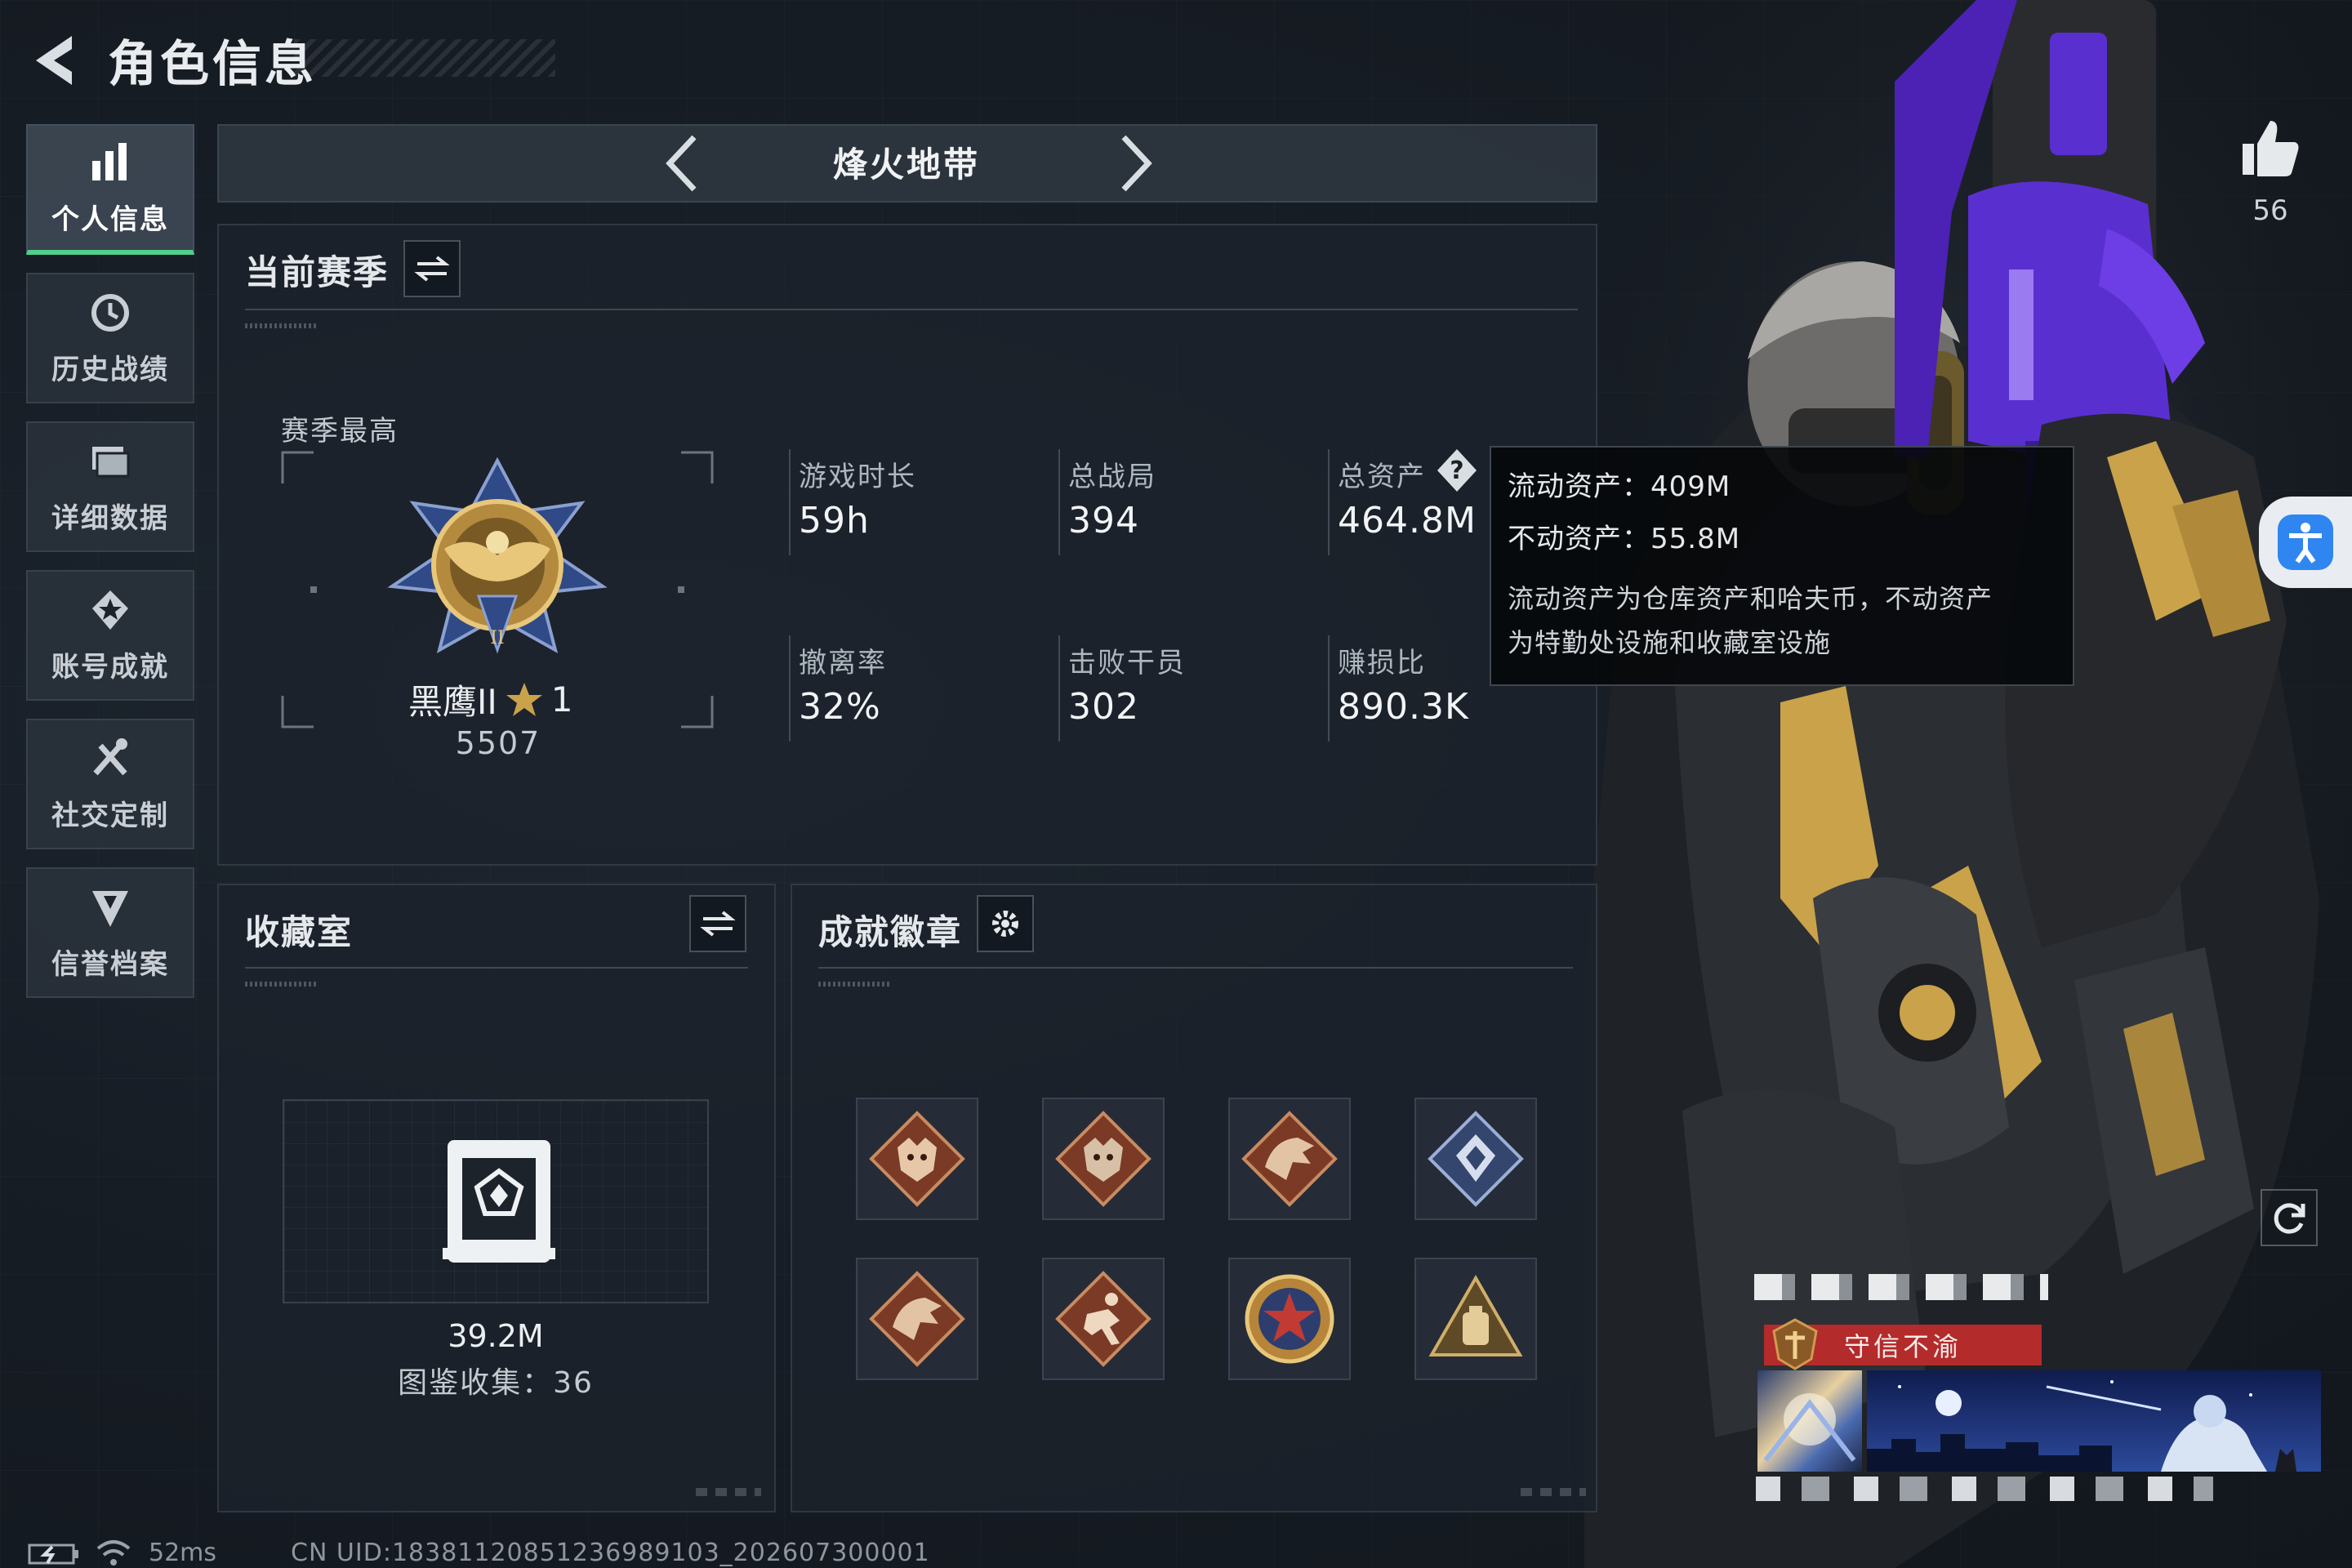  Describe the element at coordinates (299, 932) in the screenshot. I see `collection-title: 收藏室` at that location.